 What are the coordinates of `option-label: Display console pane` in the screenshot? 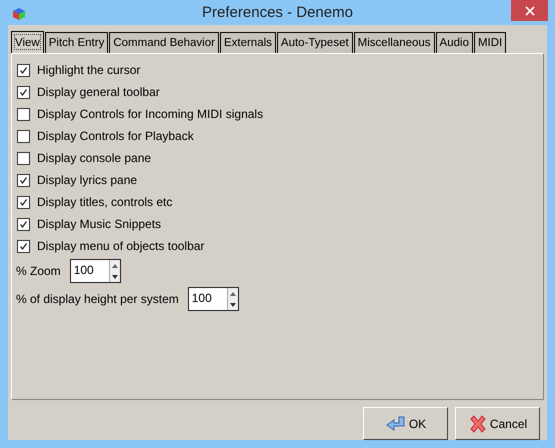 It's located at (94, 158).